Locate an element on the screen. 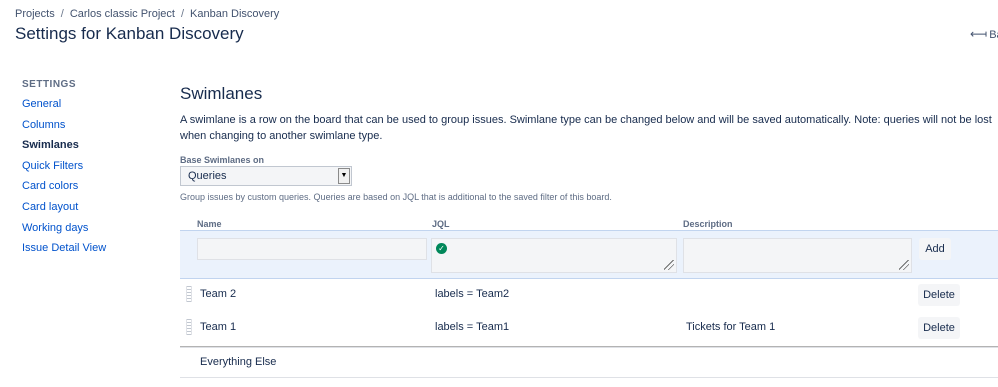 Image resolution: width=998 pixels, height=387 pixels. add-button: Add is located at coordinates (935, 249).